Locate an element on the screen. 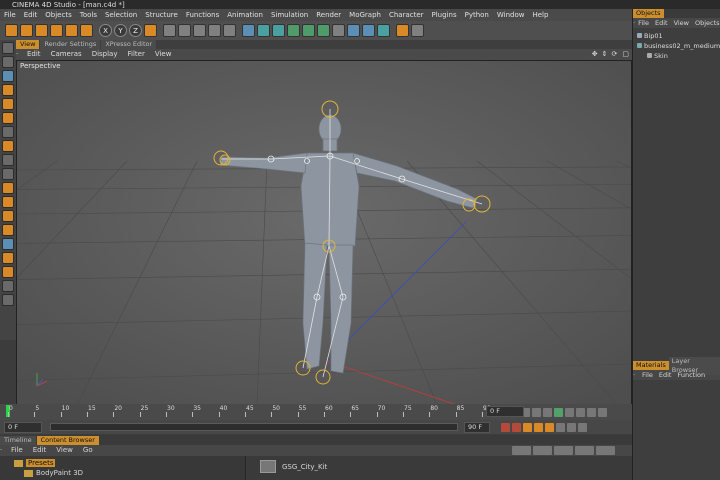 The width and height of the screenshot is (720, 480). menu-tools: Tools is located at coordinates (88, 15).